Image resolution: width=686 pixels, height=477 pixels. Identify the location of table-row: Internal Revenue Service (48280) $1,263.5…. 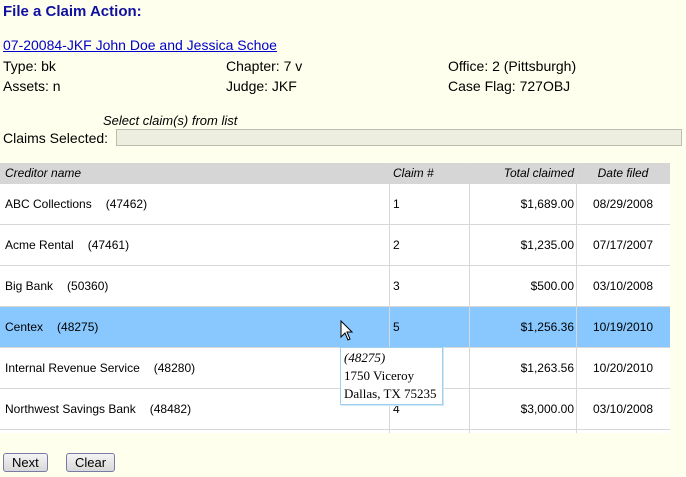
(335, 368).